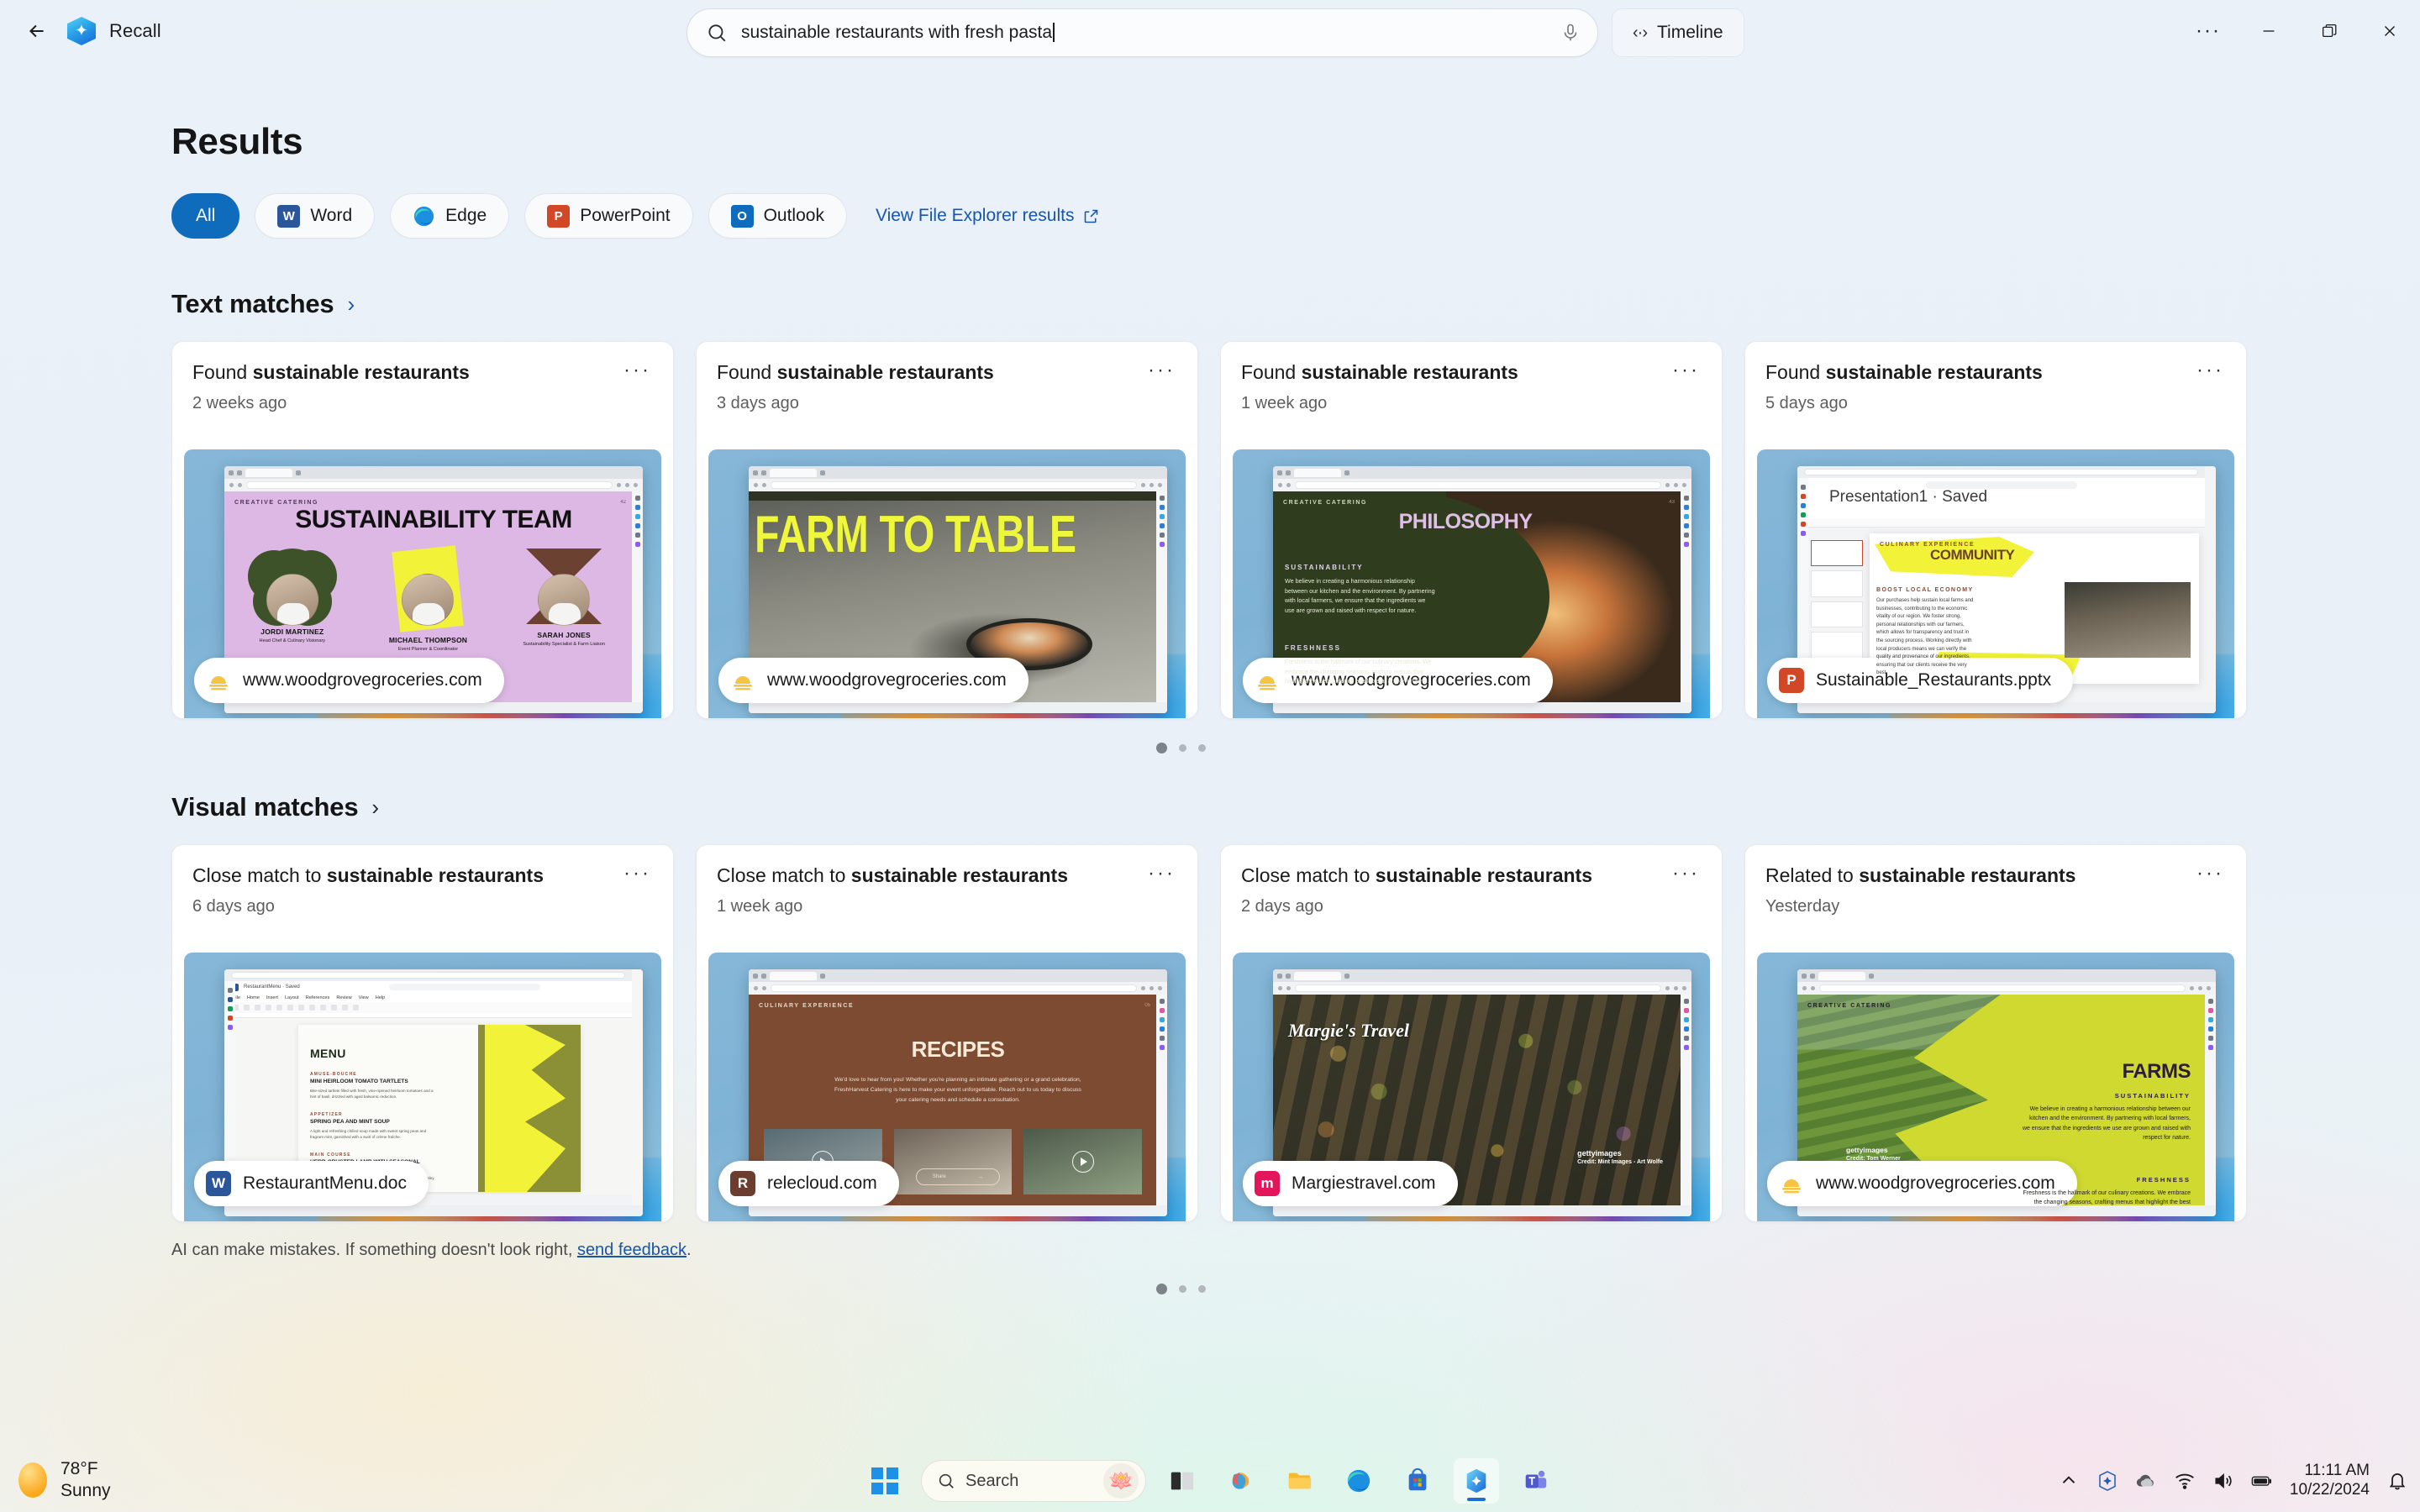 Image resolution: width=2420 pixels, height=1512 pixels. Describe the element at coordinates (1476, 1481) in the screenshot. I see `recall-button` at that location.